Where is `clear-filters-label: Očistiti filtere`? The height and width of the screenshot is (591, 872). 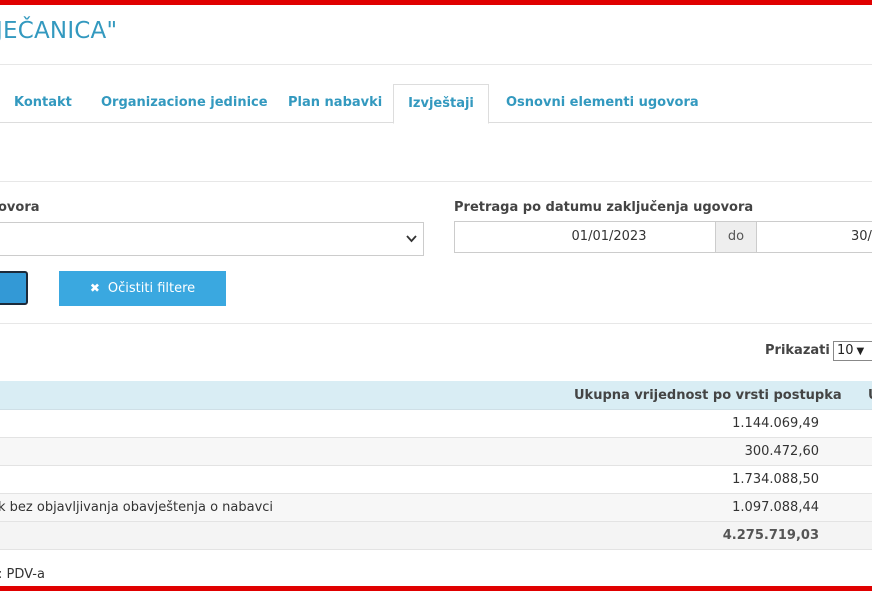 clear-filters-label: Očistiti filtere is located at coordinates (151, 288).